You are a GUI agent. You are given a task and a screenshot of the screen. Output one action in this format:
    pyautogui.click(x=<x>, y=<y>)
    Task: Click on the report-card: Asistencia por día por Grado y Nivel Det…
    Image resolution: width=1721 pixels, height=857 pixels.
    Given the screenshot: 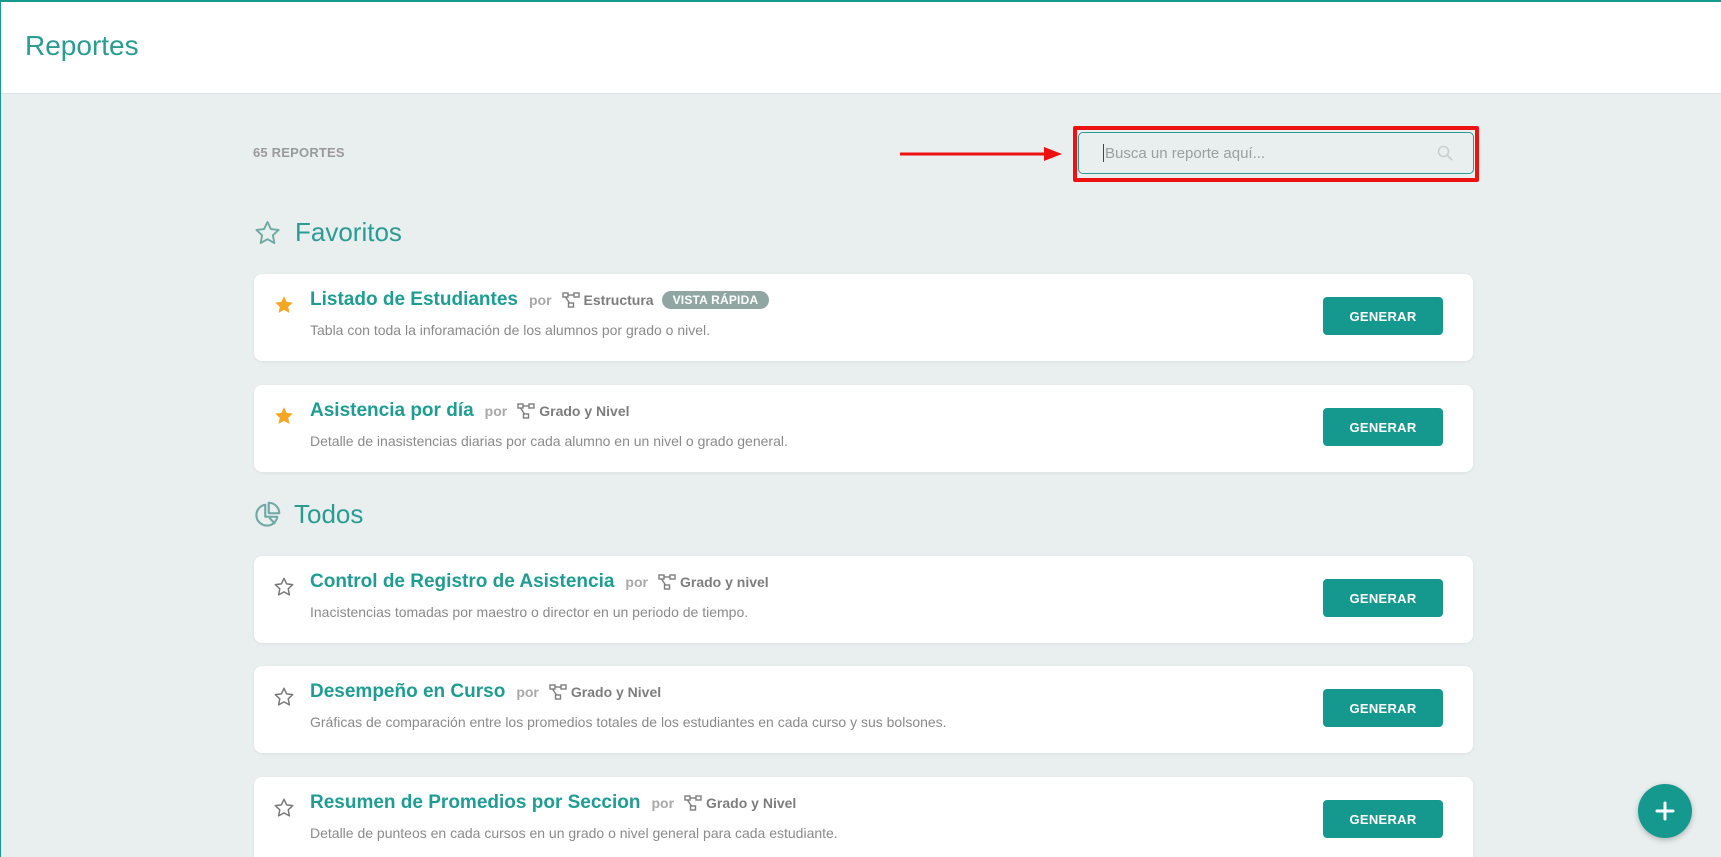 What is the action you would take?
    pyautogui.click(x=863, y=428)
    